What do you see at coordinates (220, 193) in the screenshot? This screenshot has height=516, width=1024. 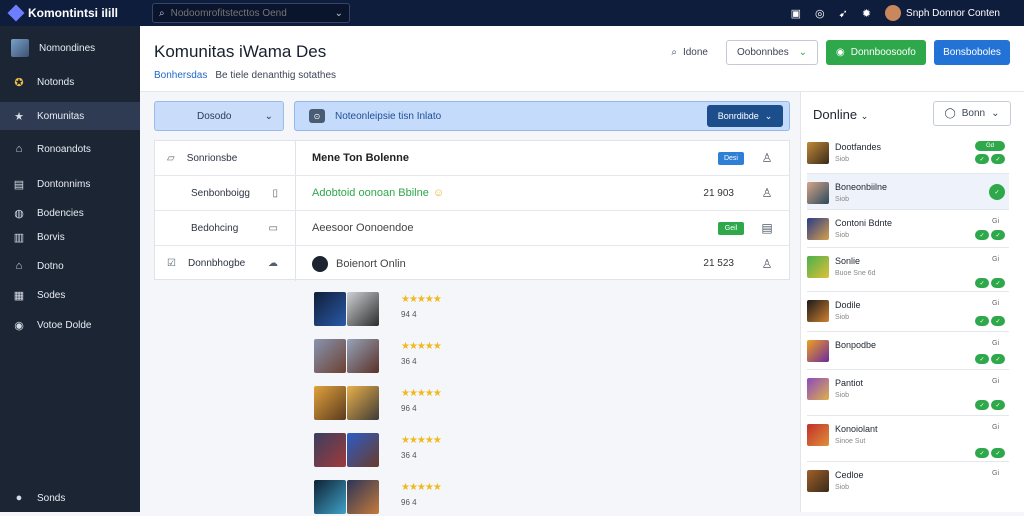 I see `row-label: Senbonboigg` at bounding box center [220, 193].